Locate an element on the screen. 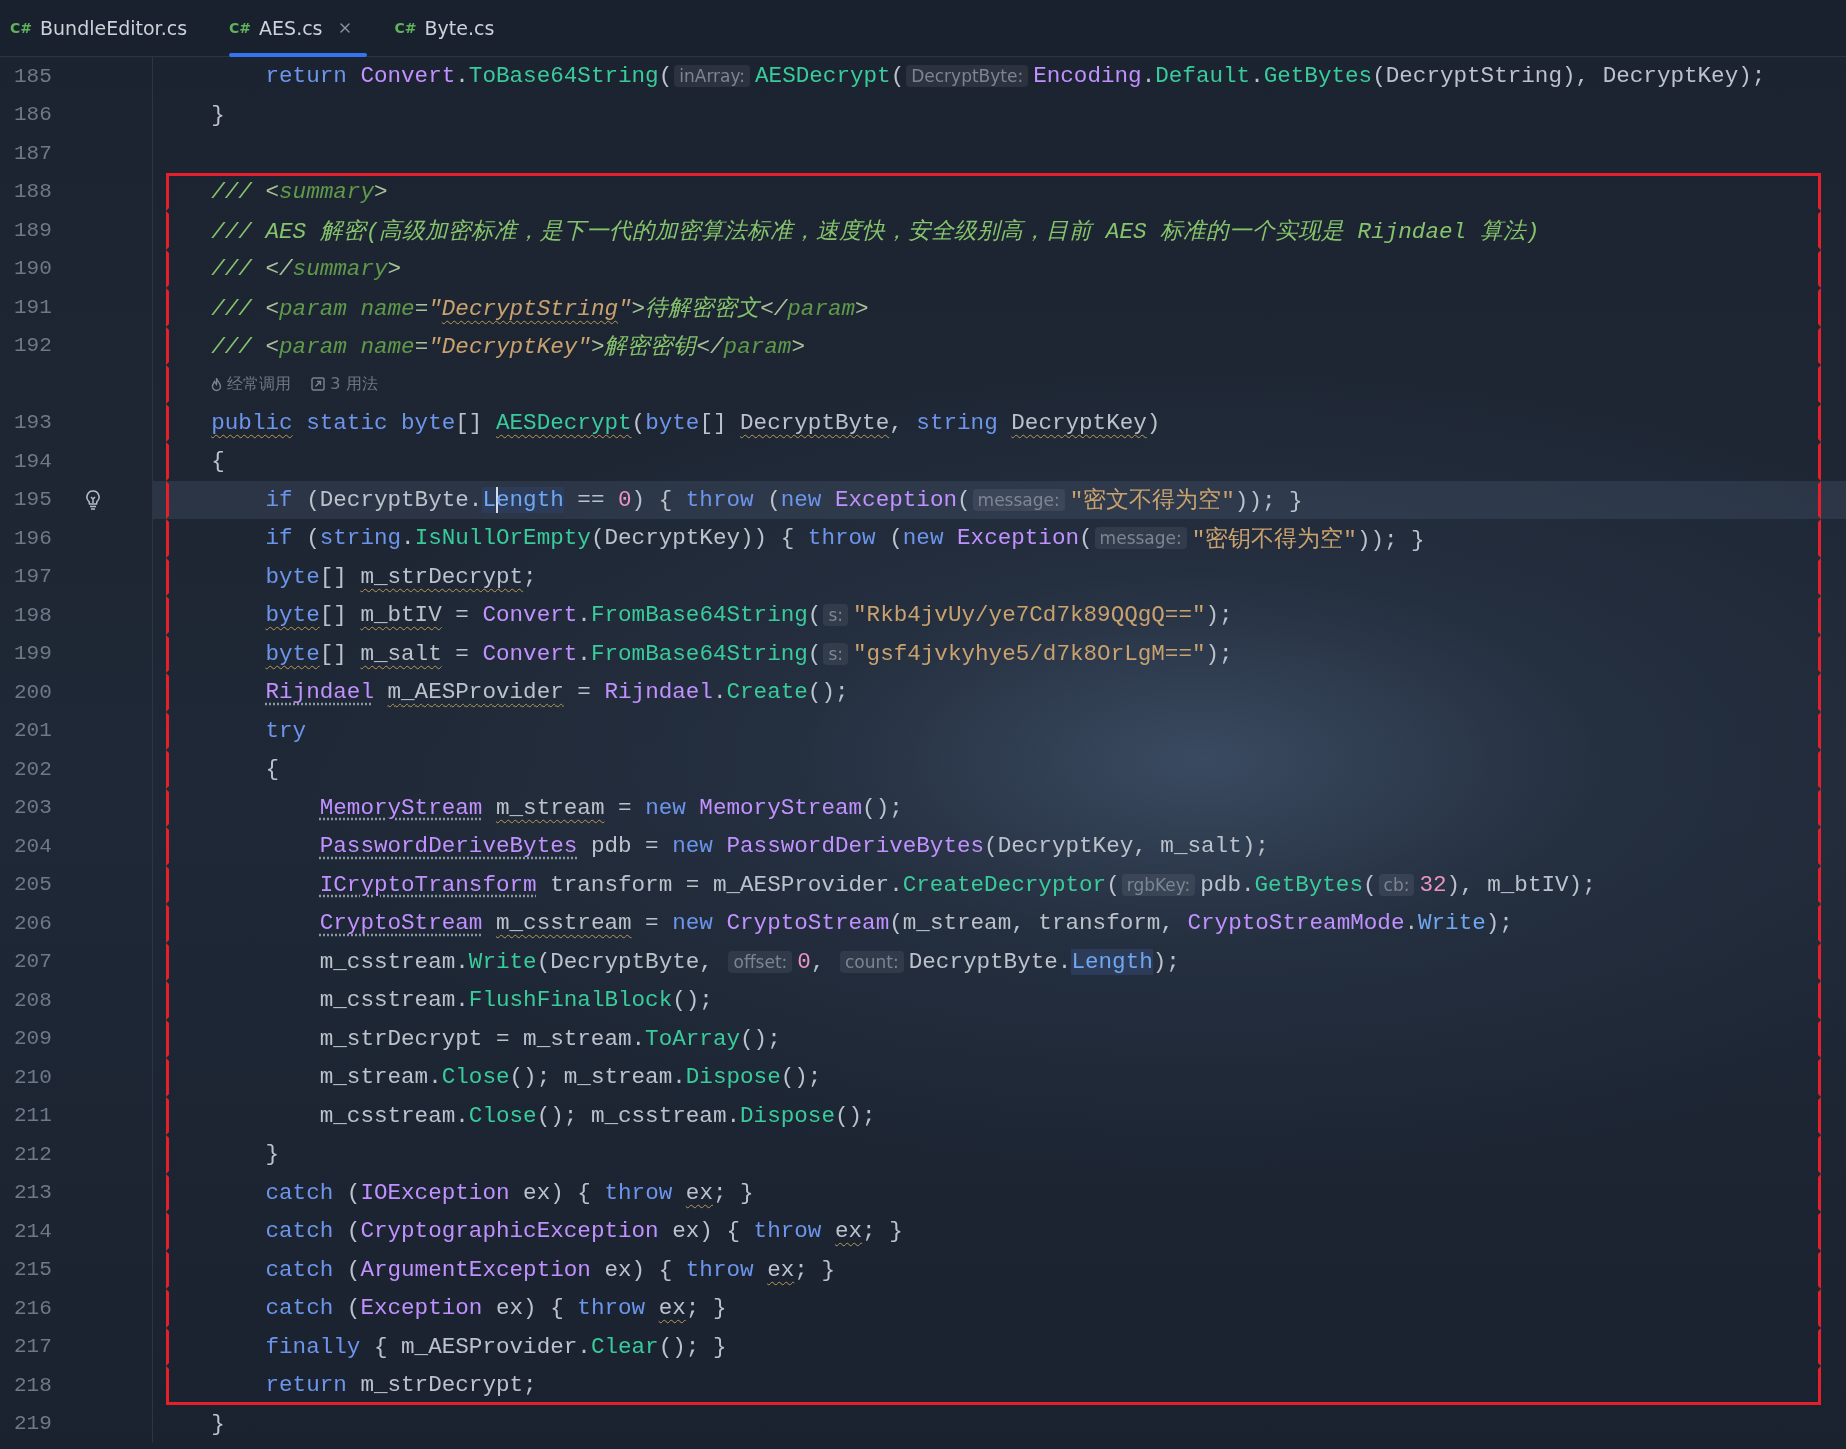  line-number: 197 is located at coordinates (33, 577).